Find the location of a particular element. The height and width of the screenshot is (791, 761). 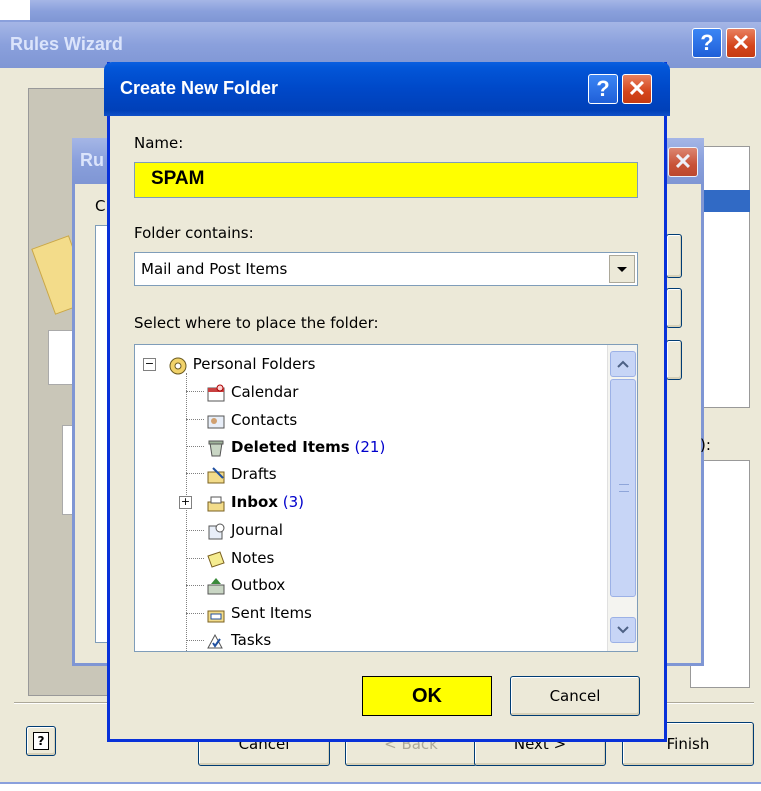

deleted-items-icon is located at coordinates (216, 448).